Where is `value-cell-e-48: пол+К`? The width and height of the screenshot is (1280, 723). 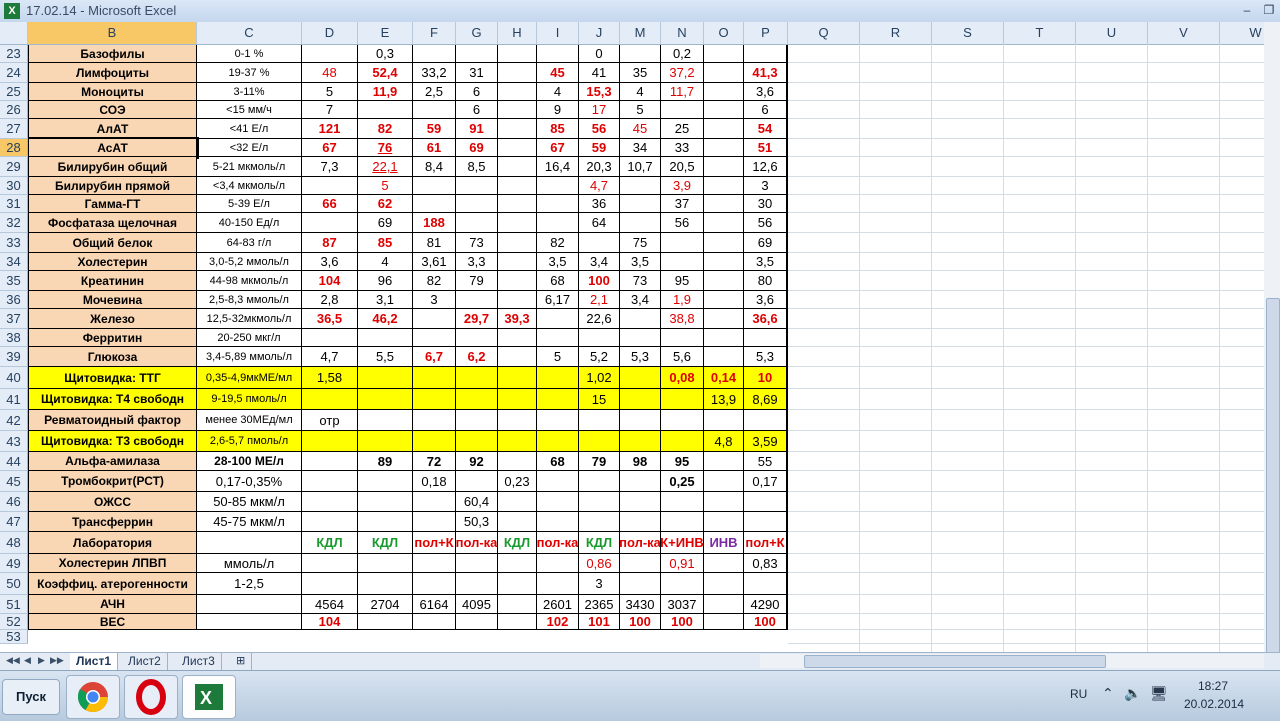
value-cell-e-48: пол+К is located at coordinates (434, 543).